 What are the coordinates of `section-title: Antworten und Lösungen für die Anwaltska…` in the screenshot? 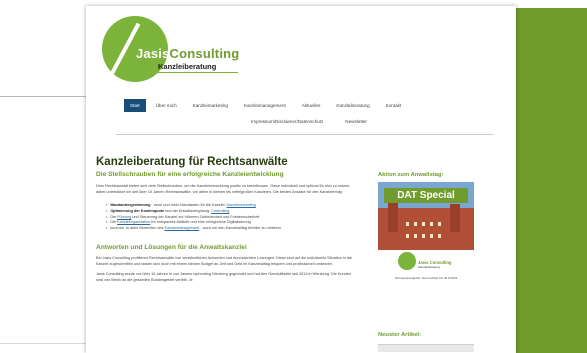 It's located at (171, 247).